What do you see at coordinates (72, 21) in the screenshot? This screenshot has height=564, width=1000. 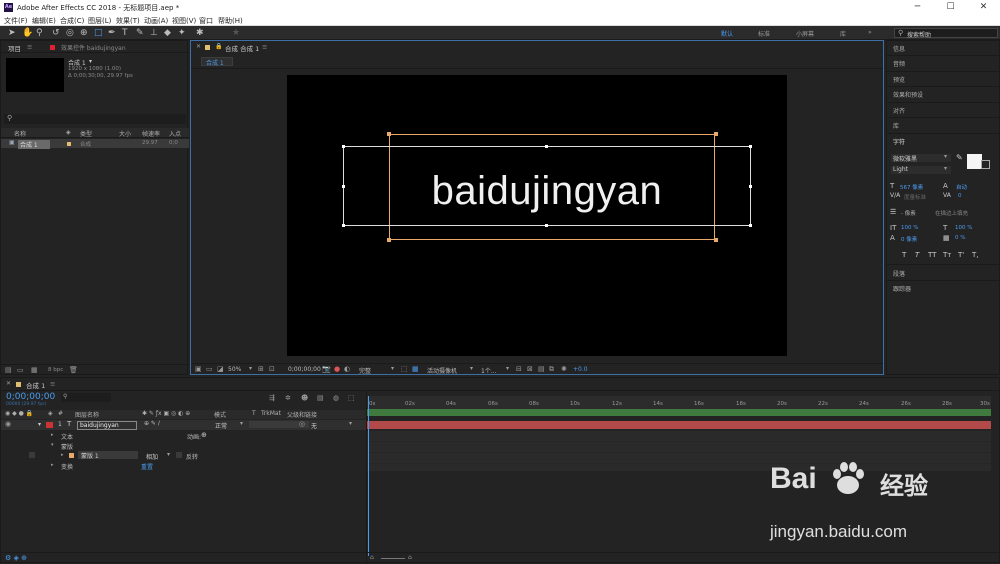 I see `menu-composition: 合成(C)` at bounding box center [72, 21].